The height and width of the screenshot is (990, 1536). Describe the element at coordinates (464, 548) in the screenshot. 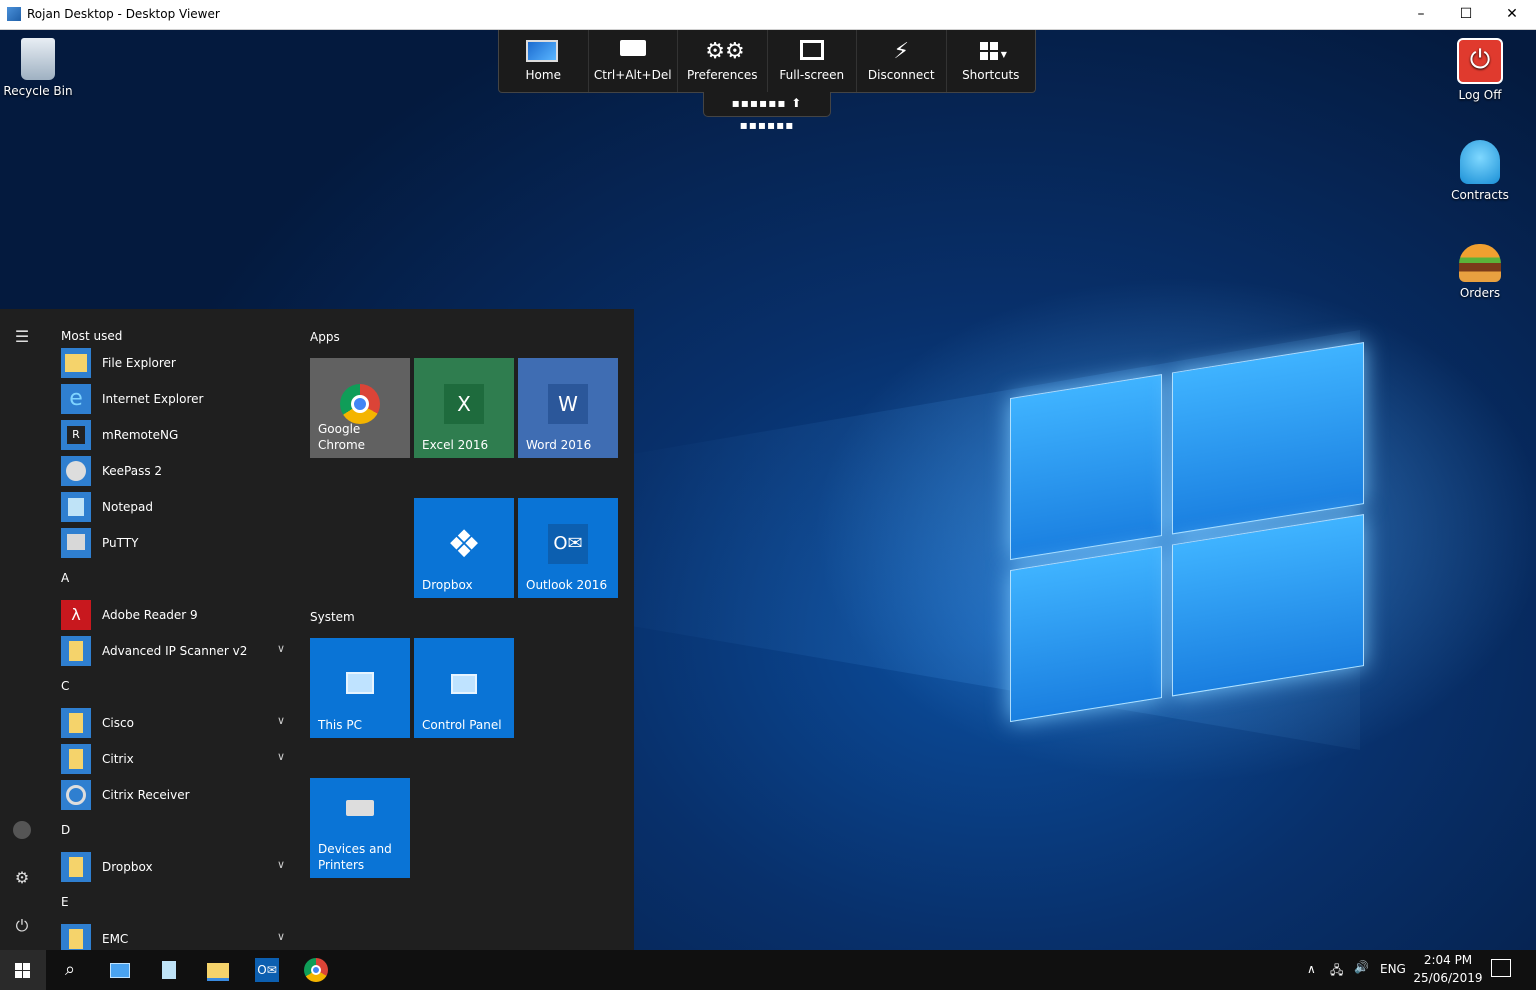

I see `tile-dropbox: ❖ Dropbox` at that location.